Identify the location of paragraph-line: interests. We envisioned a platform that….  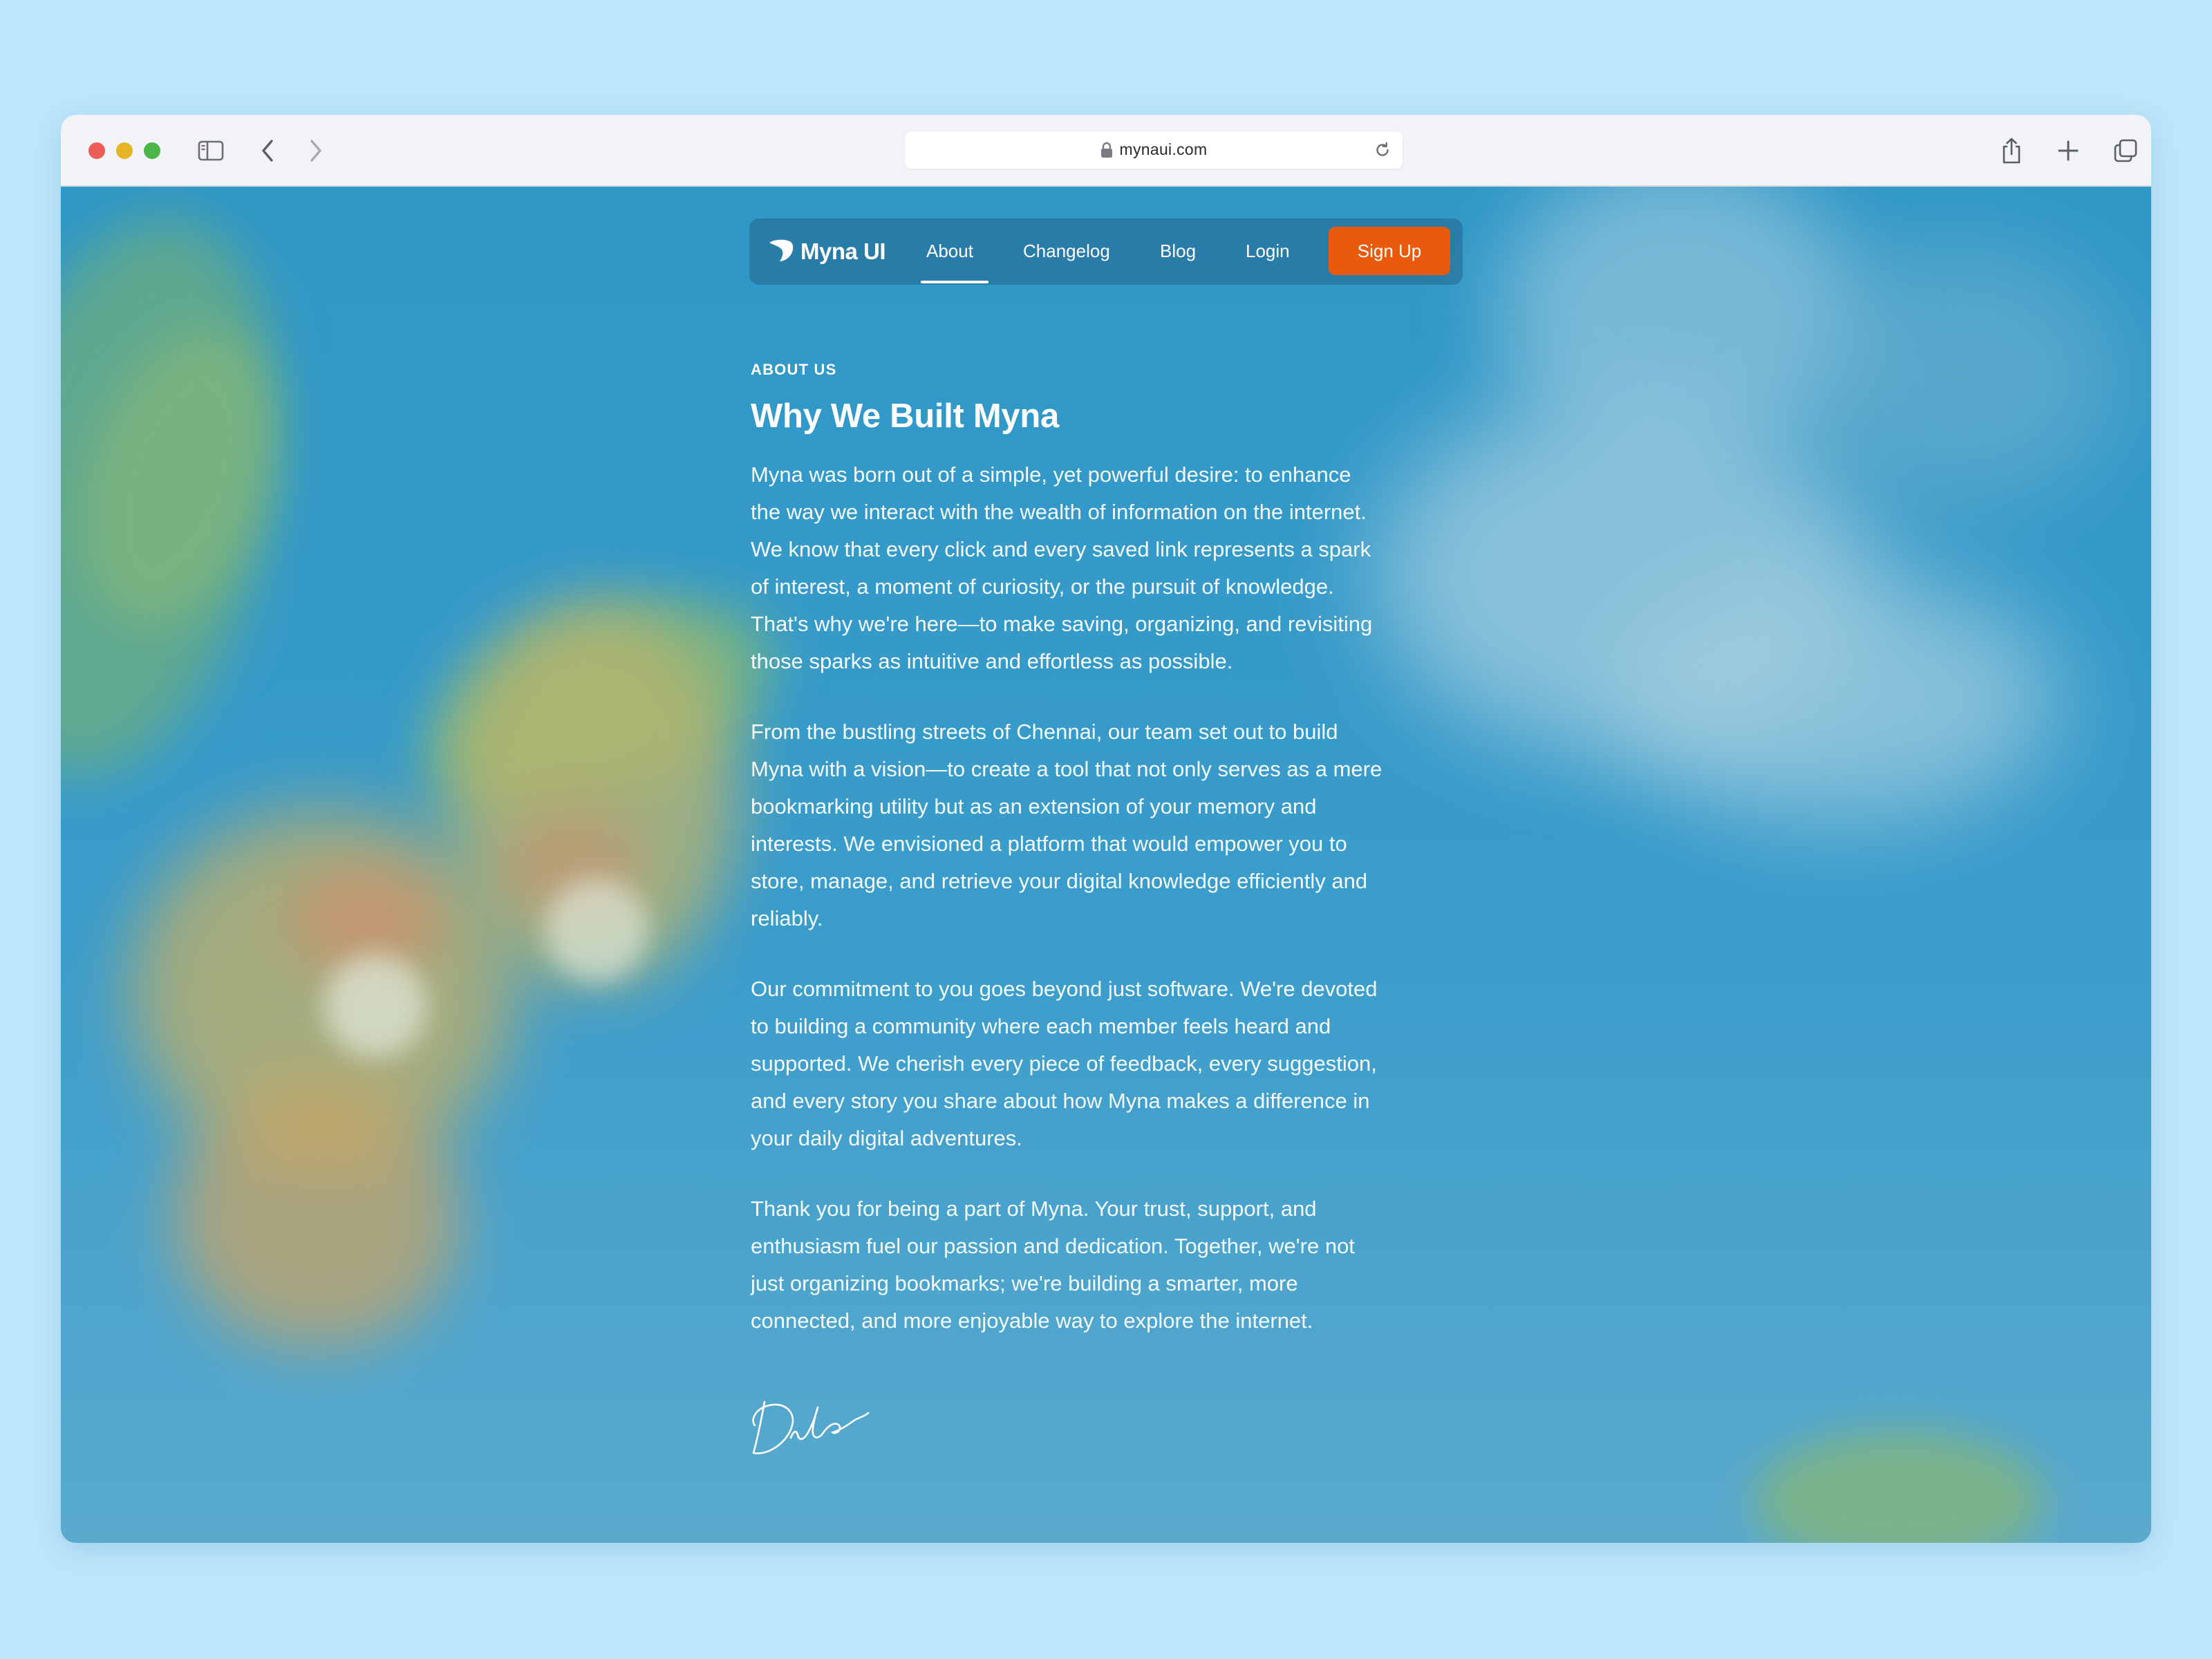
(1049, 844).